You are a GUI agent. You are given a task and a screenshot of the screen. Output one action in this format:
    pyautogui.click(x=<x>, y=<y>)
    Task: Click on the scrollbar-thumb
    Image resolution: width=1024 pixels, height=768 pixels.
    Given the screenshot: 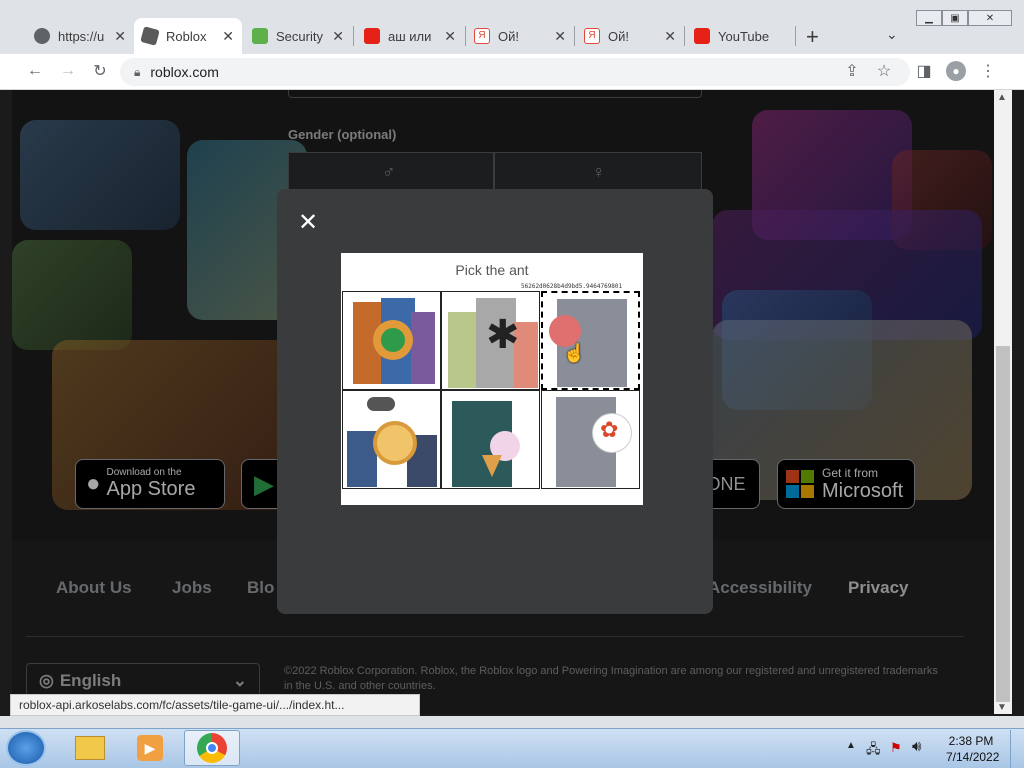 What is the action you would take?
    pyautogui.click(x=1003, y=524)
    